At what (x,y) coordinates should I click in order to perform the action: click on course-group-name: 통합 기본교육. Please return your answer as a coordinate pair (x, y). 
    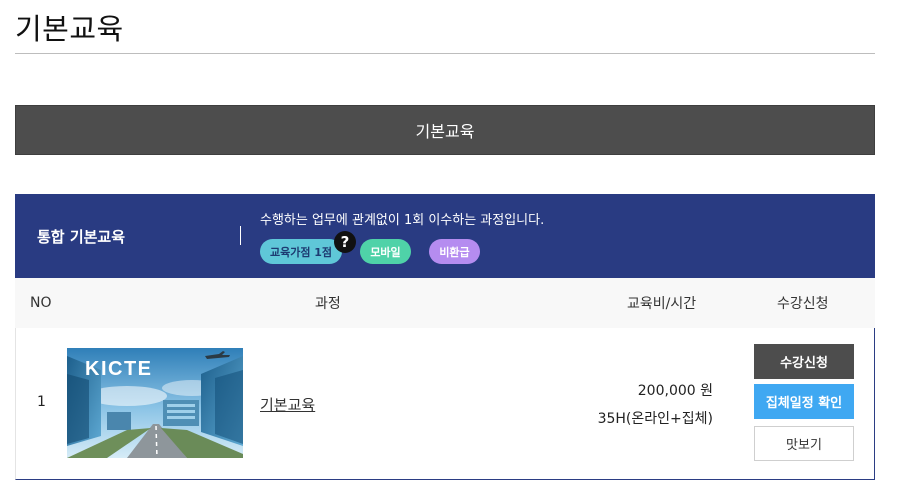
    Looking at the image, I should click on (81, 236).